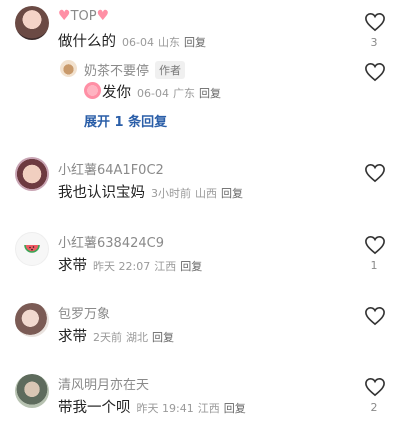 The width and height of the screenshot is (400, 427). What do you see at coordinates (122, 266) in the screenshot?
I see `comment-date: 昨天 22:07` at bounding box center [122, 266].